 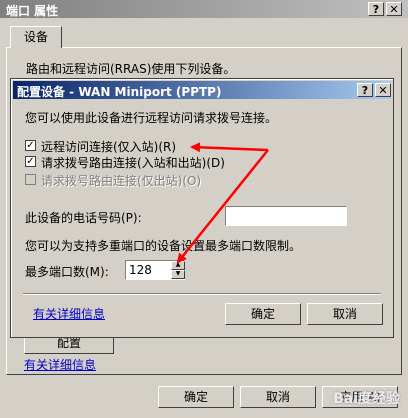 I want to click on arrow-to-max-ports, so click(x=222, y=206).